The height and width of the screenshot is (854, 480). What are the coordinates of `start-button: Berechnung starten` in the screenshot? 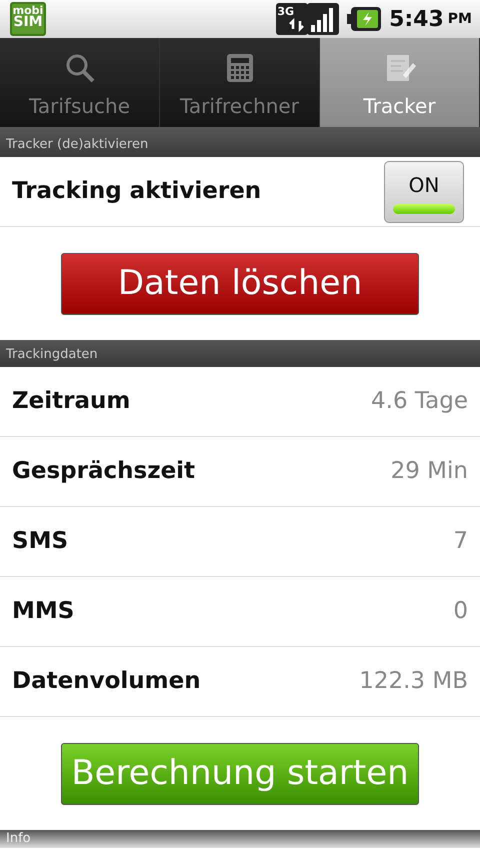 It's located at (240, 773).